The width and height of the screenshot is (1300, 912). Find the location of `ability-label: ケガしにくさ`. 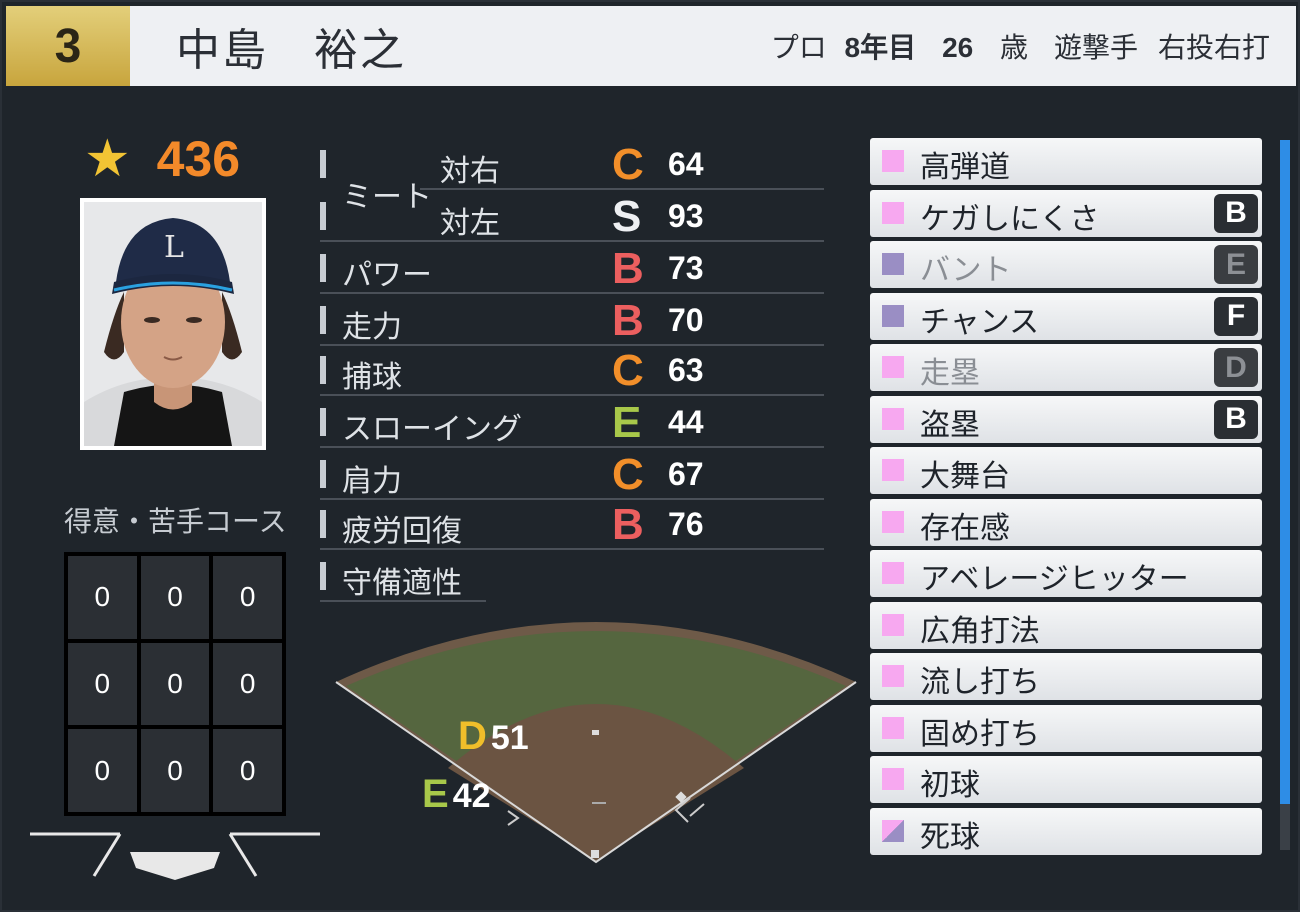

ability-label: ケガしにくさ is located at coordinates (1010, 219).